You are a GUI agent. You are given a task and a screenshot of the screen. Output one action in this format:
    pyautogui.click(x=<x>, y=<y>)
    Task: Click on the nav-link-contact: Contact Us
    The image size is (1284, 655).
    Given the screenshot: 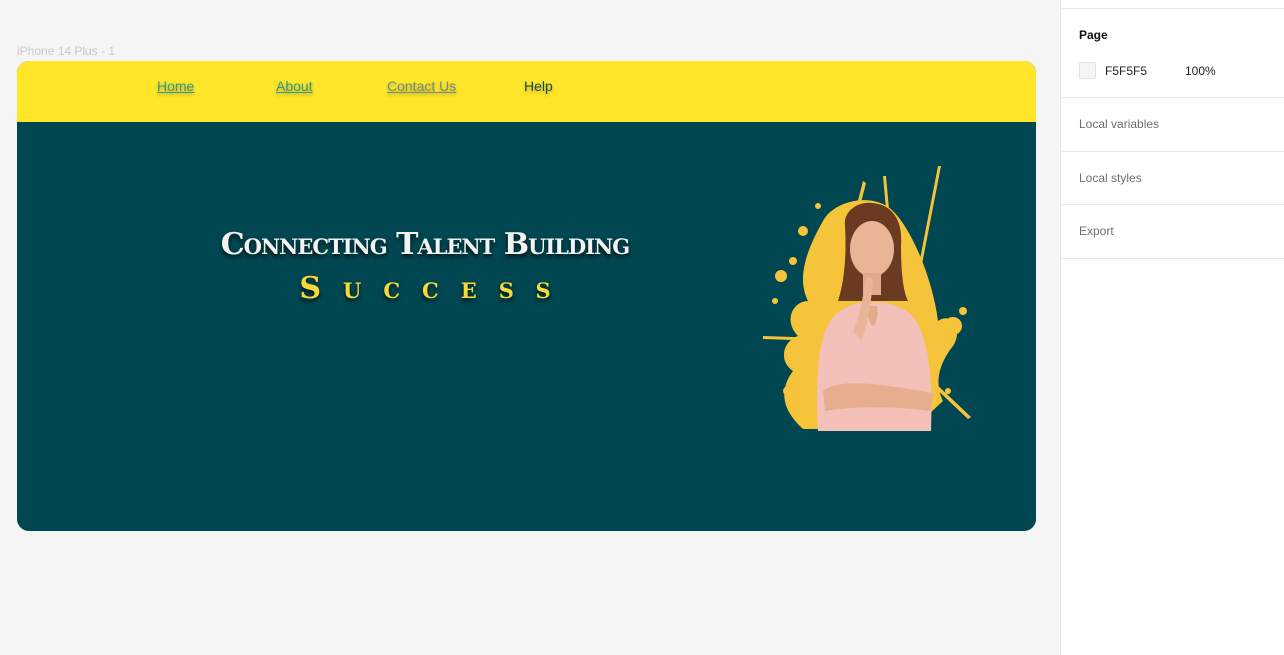 What is the action you would take?
    pyautogui.click(x=421, y=86)
    